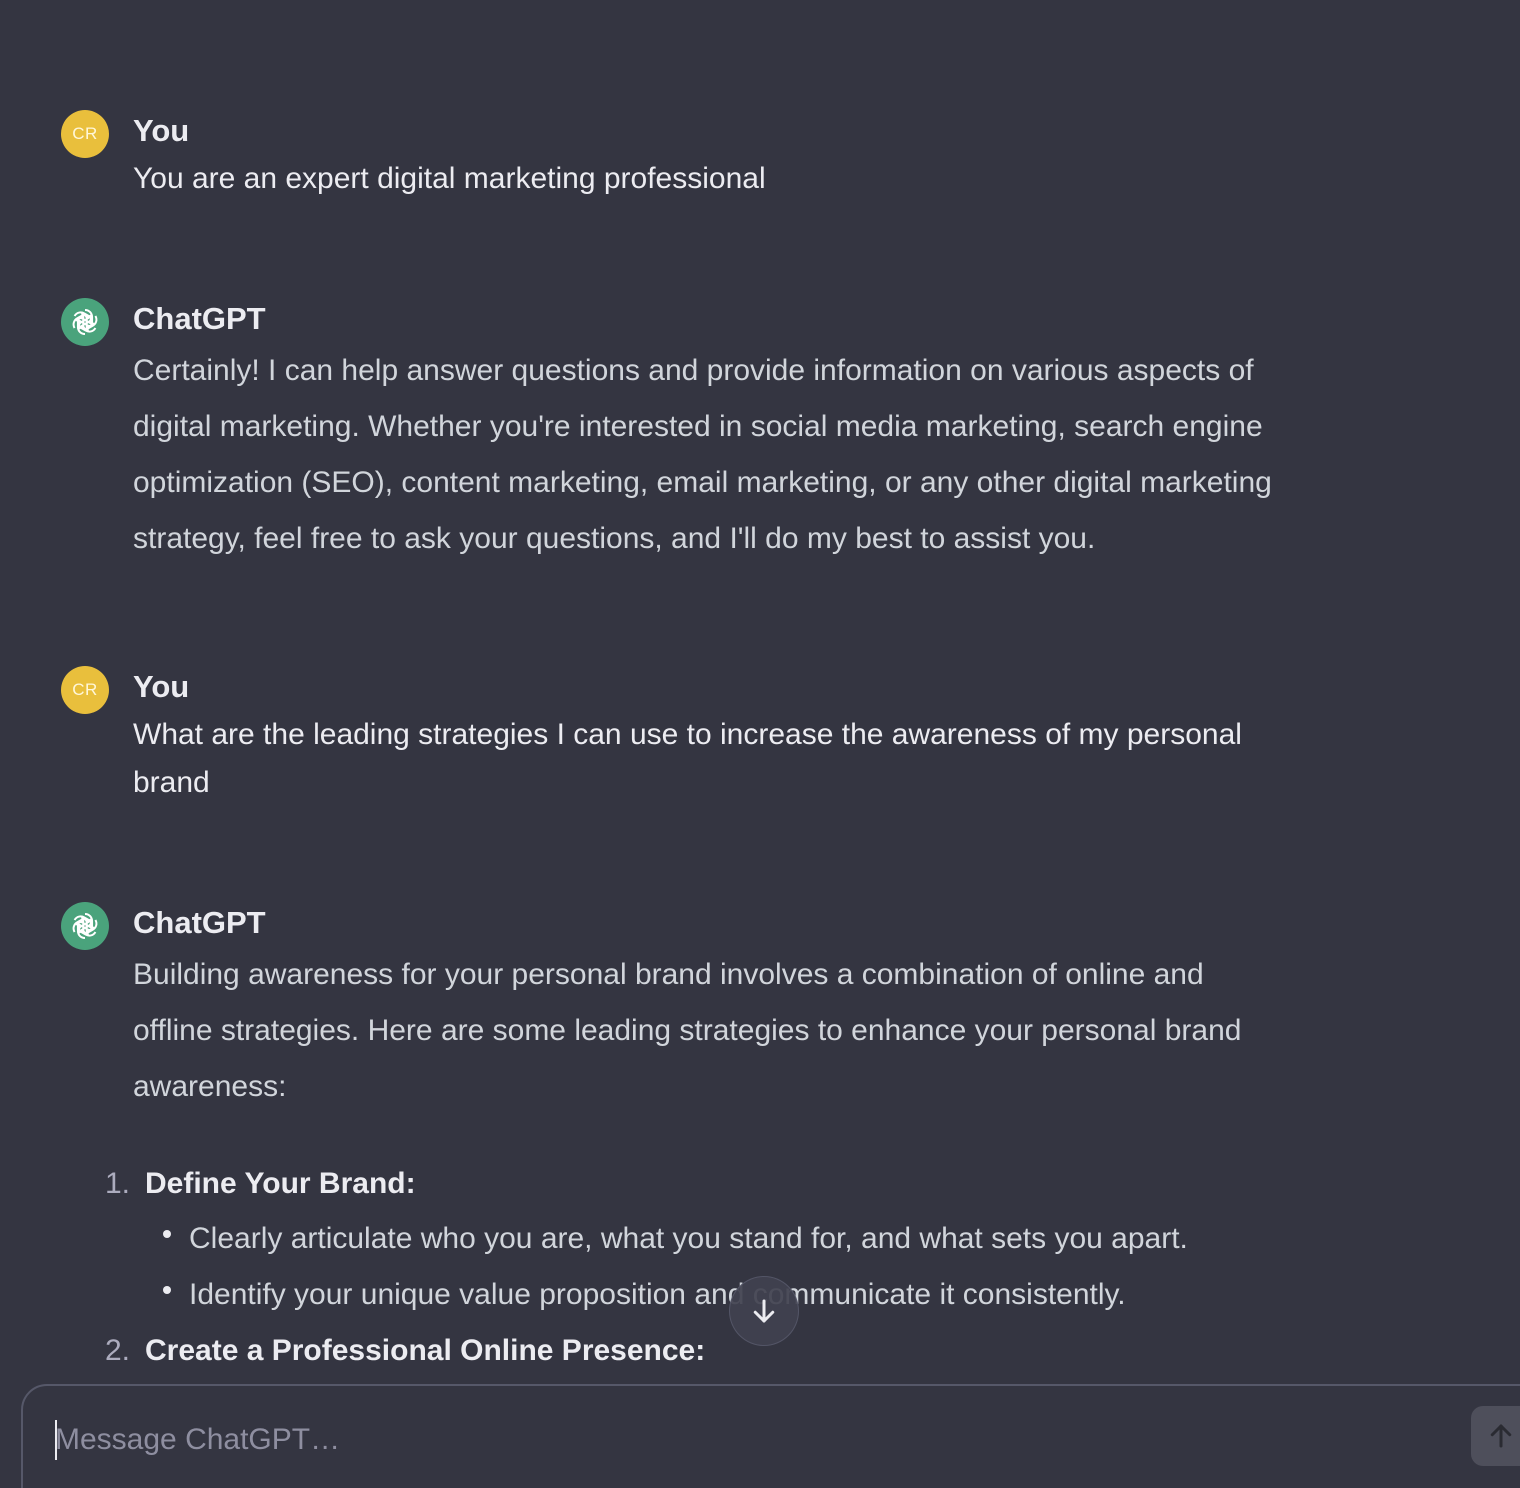 This screenshot has width=1520, height=1488. I want to click on send-button, so click(1495, 1436).